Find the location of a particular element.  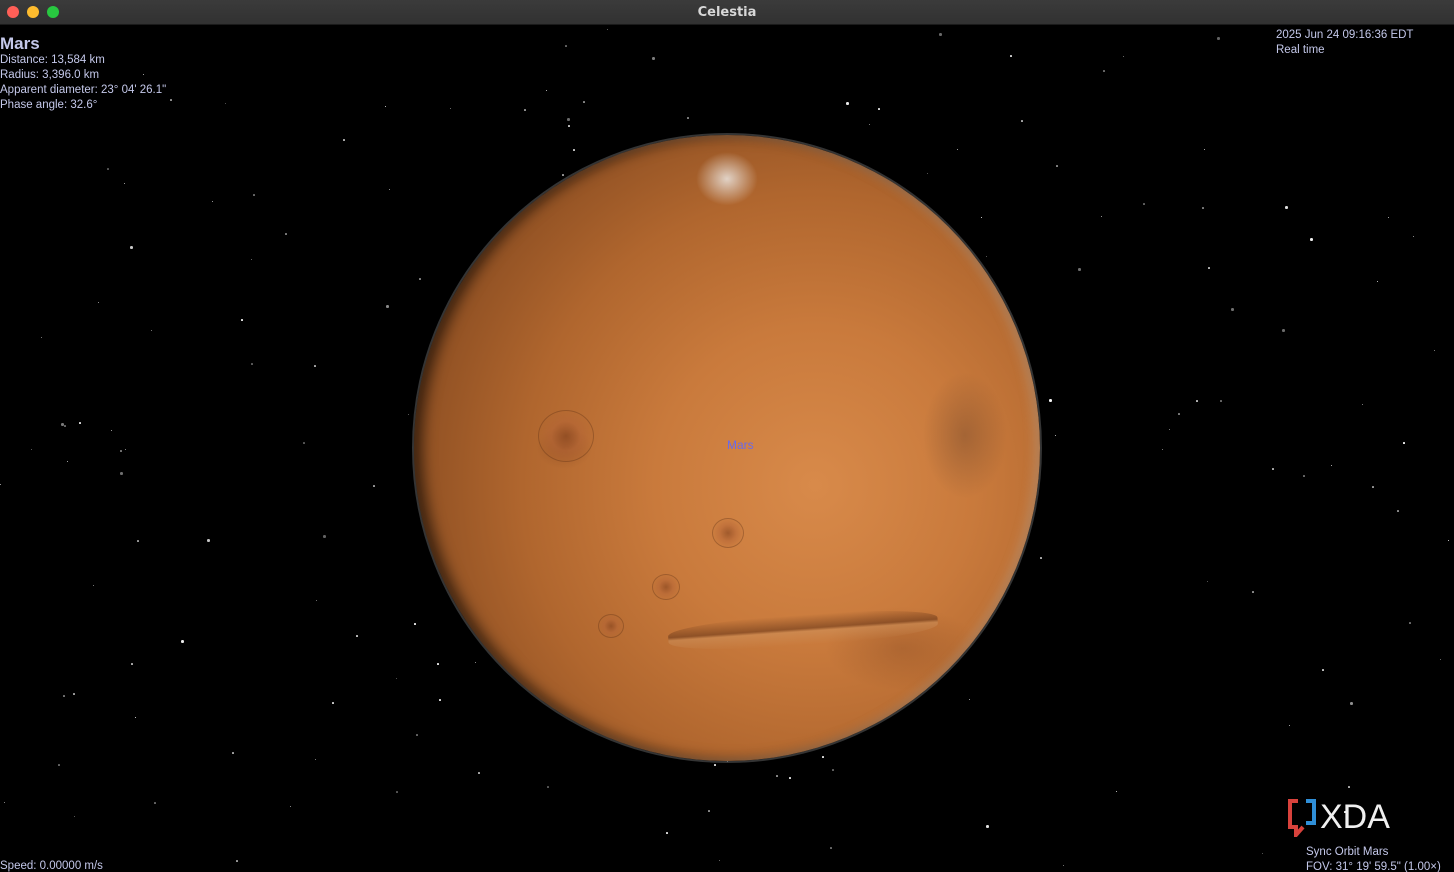

window-title: Celestia is located at coordinates (727, 12).